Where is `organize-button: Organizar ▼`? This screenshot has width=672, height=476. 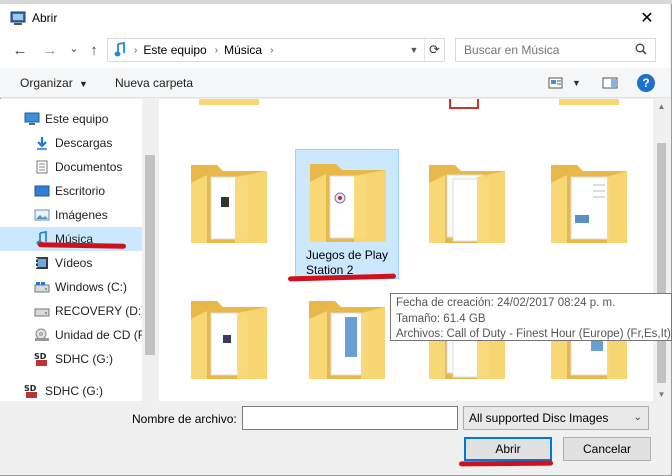 organize-button: Organizar ▼ is located at coordinates (54, 83).